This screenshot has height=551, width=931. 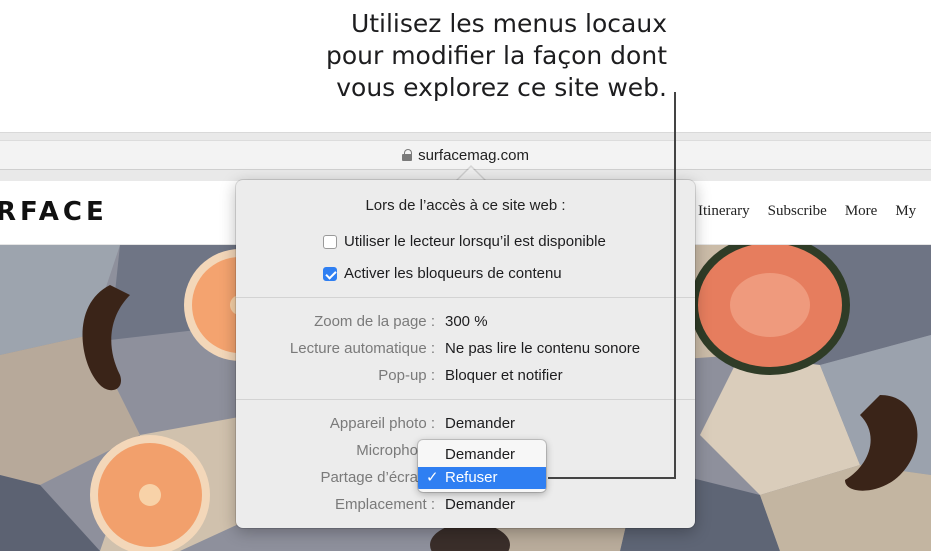 I want to click on microphone-label: Micropho, so click(x=387, y=450).